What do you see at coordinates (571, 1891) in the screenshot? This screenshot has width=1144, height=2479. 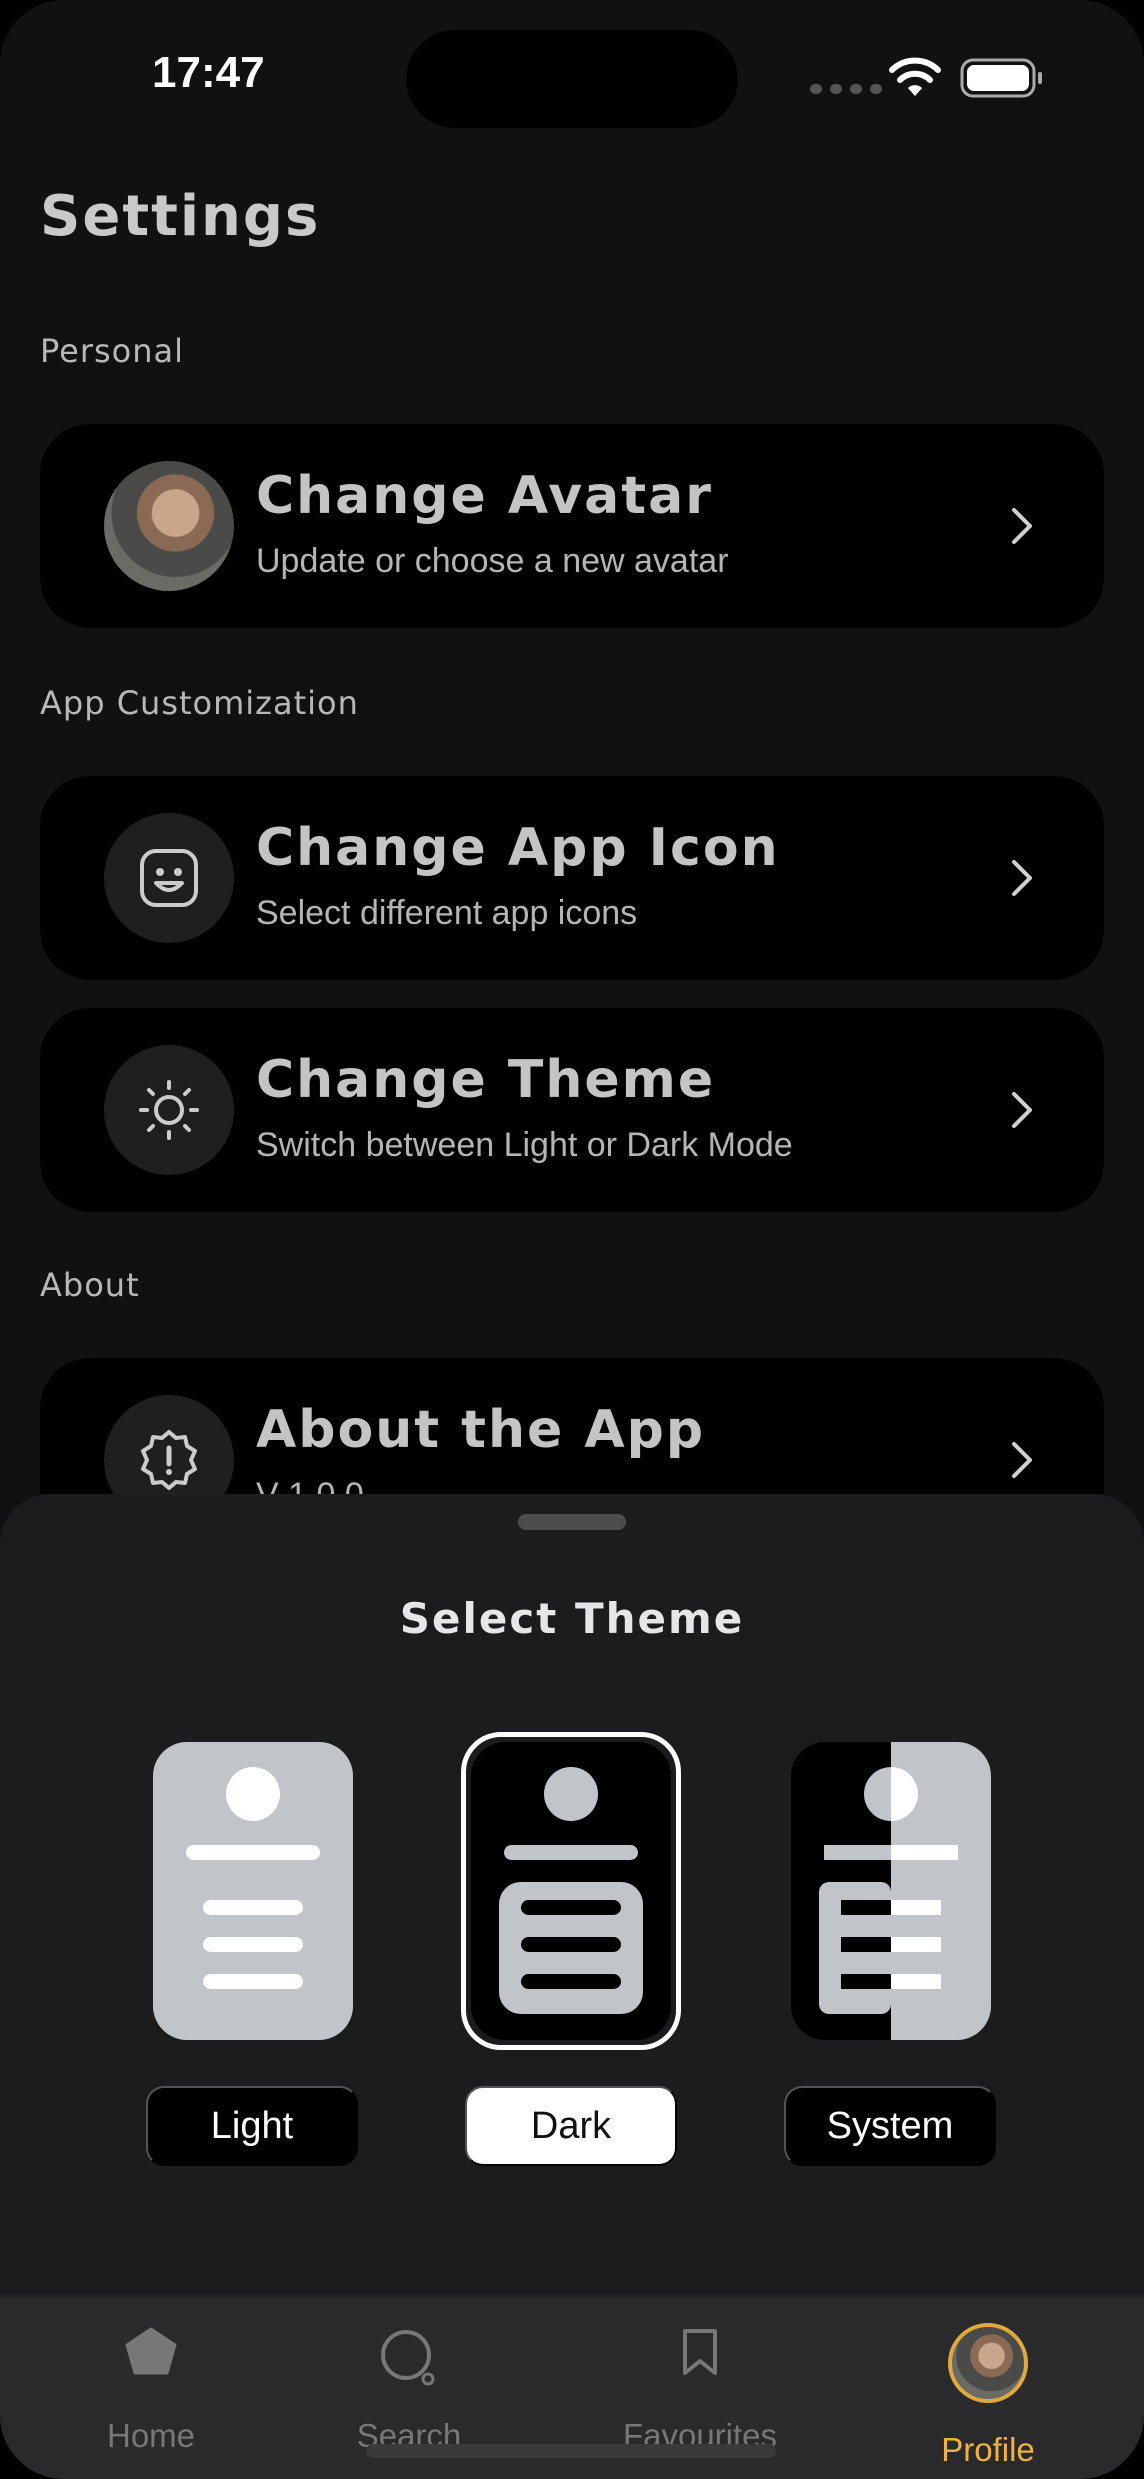 I see `dark-theme-preview-icon` at bounding box center [571, 1891].